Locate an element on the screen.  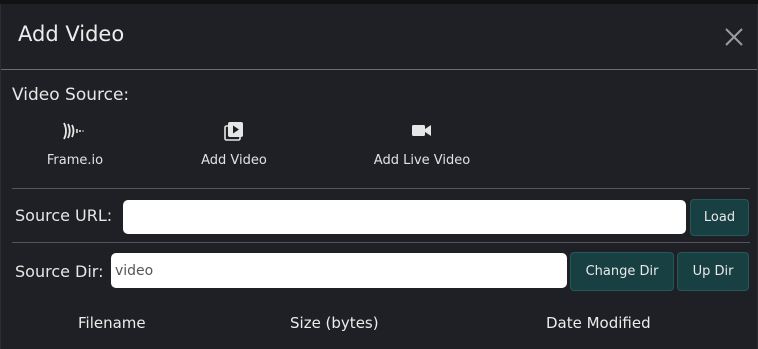
source-dir-label: Source Dir: is located at coordinates (59, 271).